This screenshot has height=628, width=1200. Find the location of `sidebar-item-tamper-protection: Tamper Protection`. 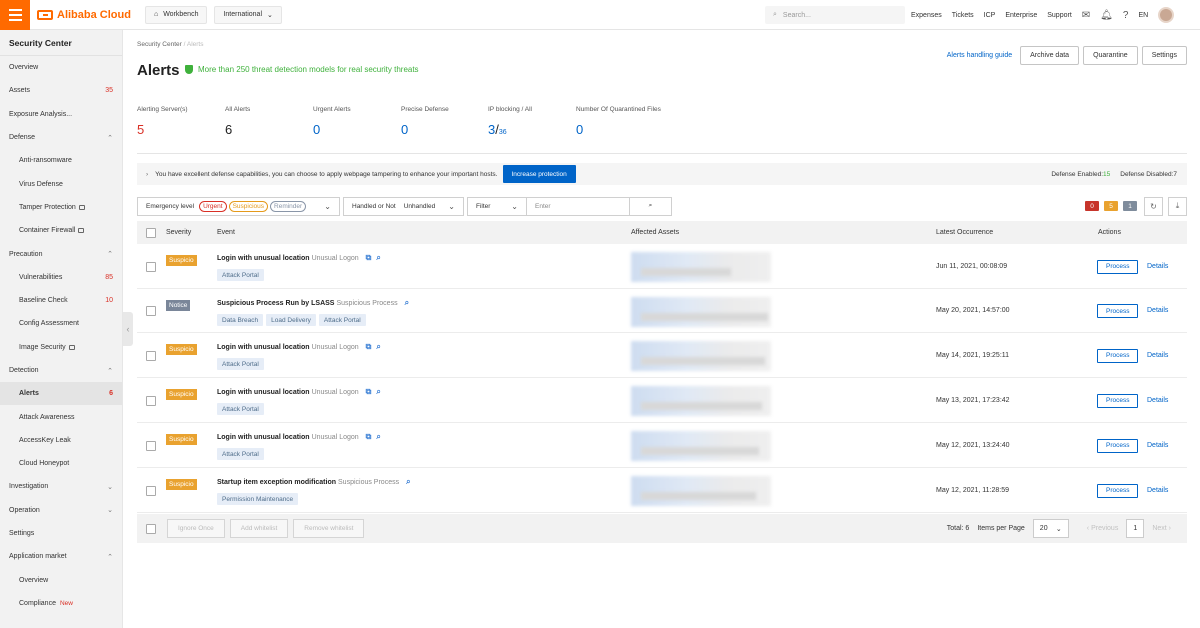

sidebar-item-tamper-protection: Tamper Protection is located at coordinates (61, 207).